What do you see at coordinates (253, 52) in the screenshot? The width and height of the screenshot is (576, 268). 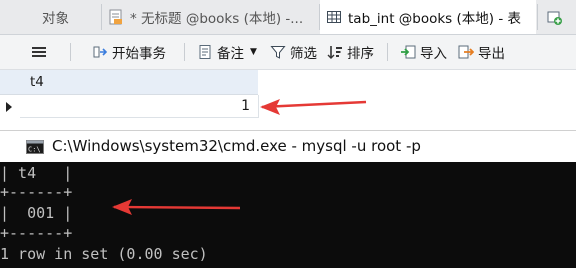 I see `dropdown-caret-icon: ▼` at bounding box center [253, 52].